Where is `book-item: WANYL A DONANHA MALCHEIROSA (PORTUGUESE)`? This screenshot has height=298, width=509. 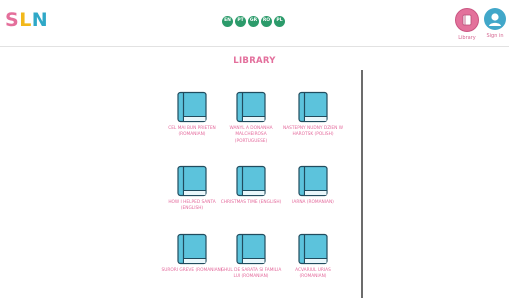 book-item: WANYL A DONANHA MALCHEIROSA (PORTUGUESE) is located at coordinates (251, 117).